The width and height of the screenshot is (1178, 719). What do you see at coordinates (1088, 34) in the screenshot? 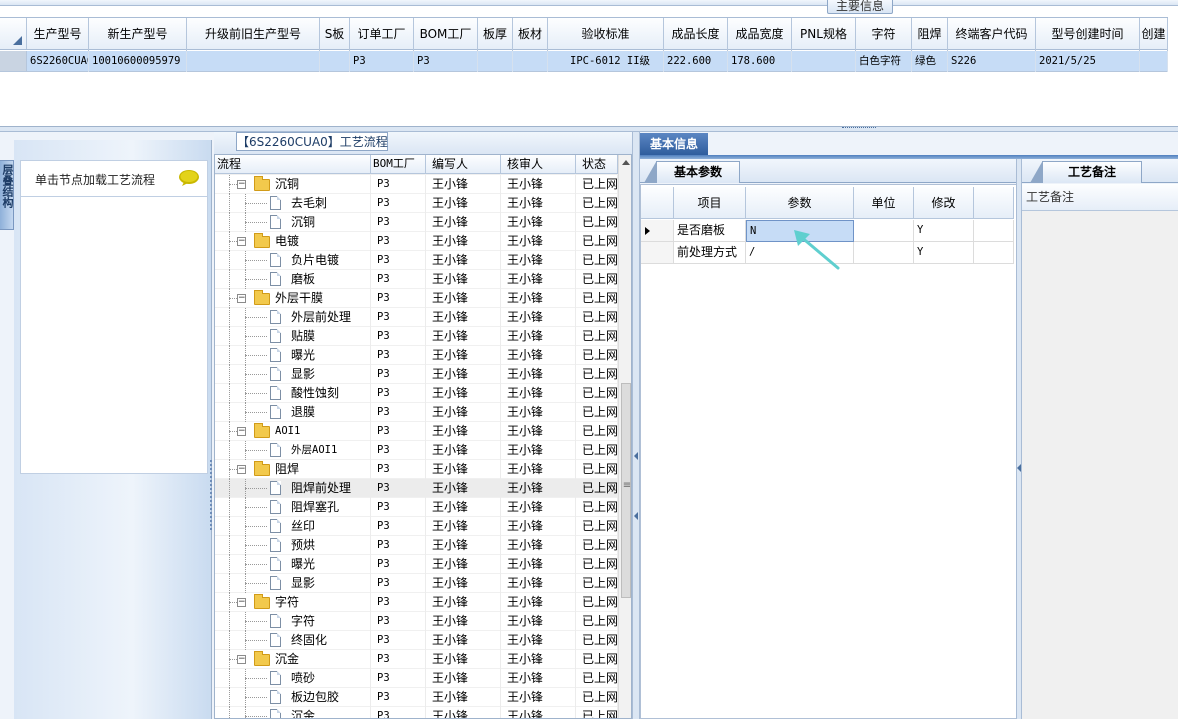
I see `main-col-header: 型号创建时间` at bounding box center [1088, 34].